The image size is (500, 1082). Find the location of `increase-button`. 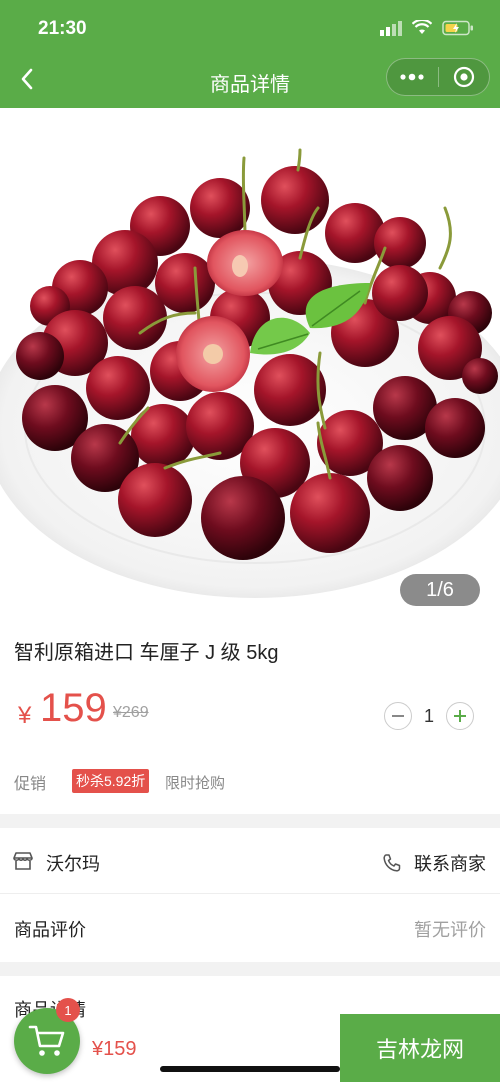

increase-button is located at coordinates (460, 716).